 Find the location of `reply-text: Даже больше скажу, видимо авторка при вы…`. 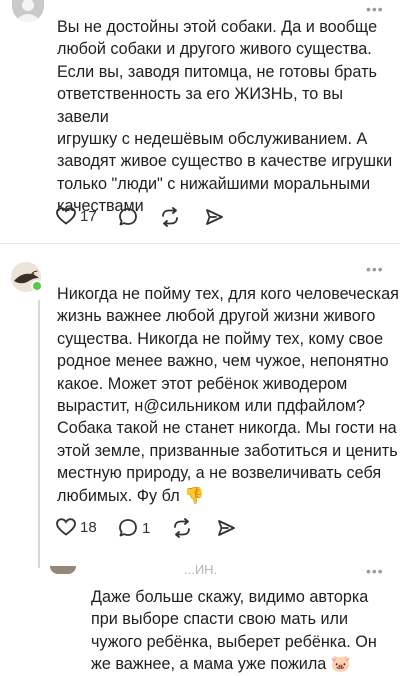

reply-text: Даже больше скажу, видимо авторка при вы… is located at coordinates (241, 631).